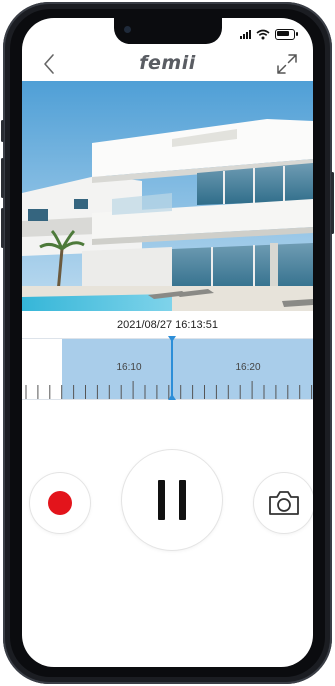 The width and height of the screenshot is (335, 686). I want to click on timeline-label: 16:10, so click(129, 367).